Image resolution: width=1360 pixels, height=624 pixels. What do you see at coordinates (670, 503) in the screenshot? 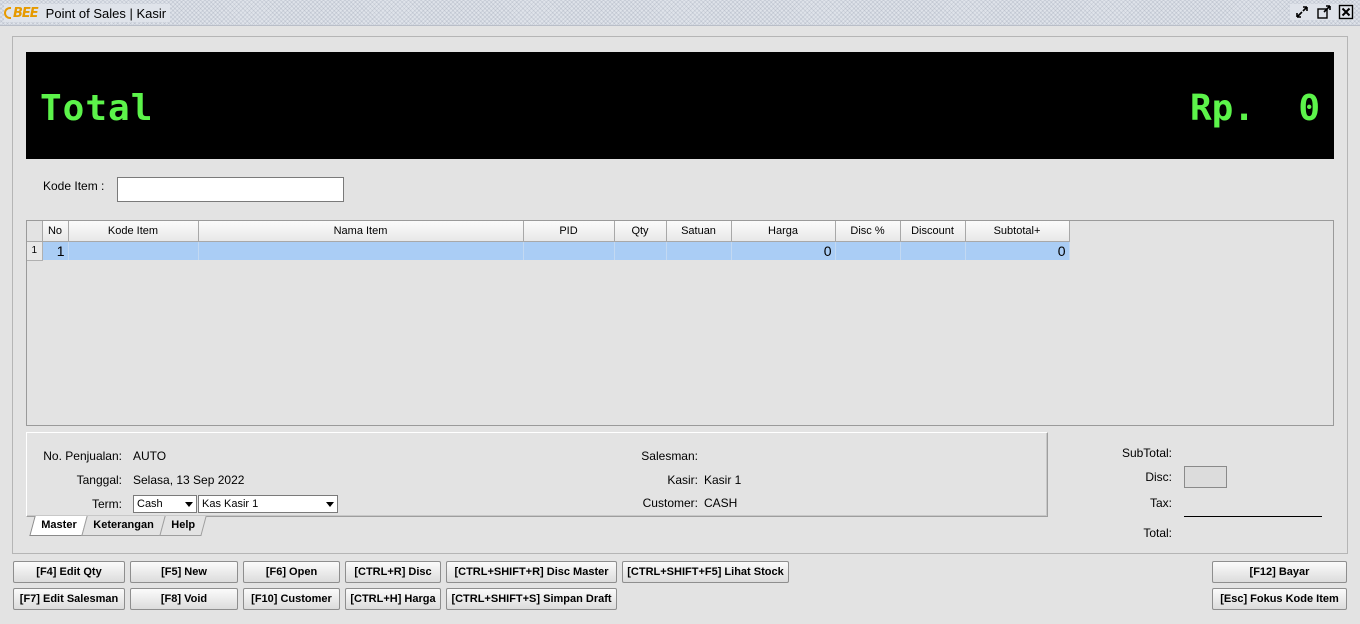
I see `customer-label: Customer:` at bounding box center [670, 503].